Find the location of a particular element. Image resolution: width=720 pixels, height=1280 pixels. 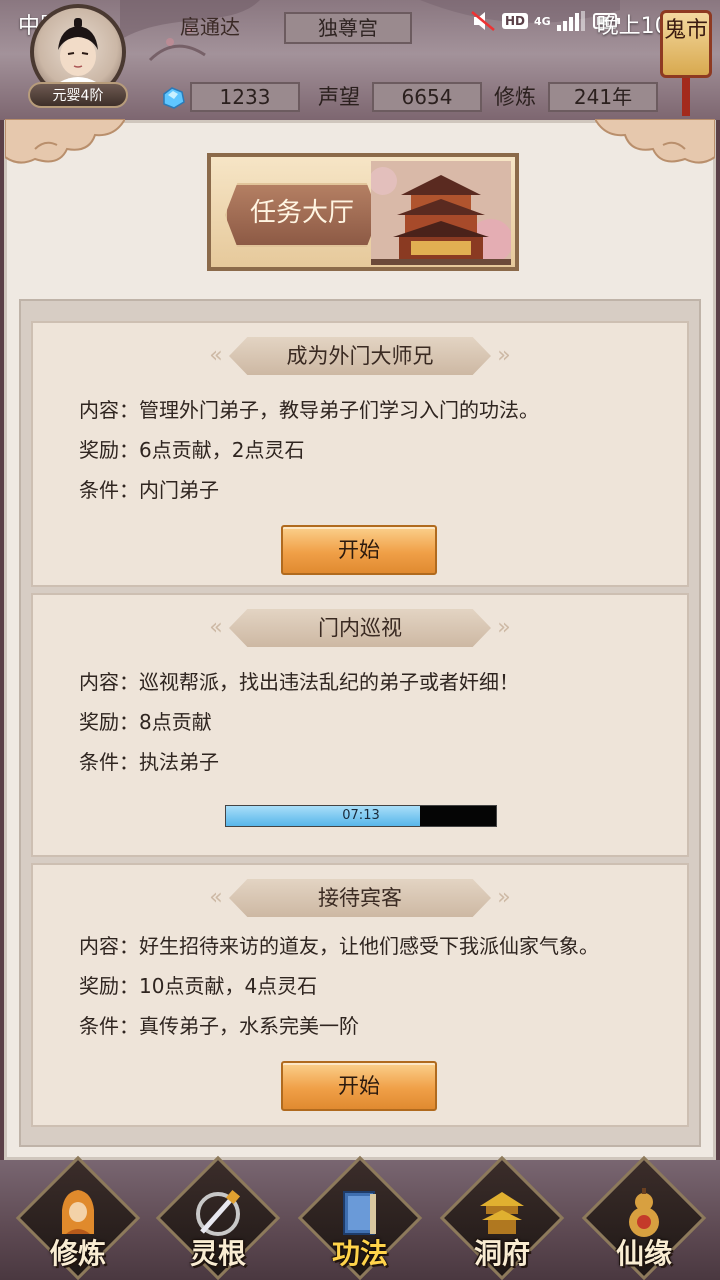

task-title: 接待宾客 is located at coordinates (360, 898).